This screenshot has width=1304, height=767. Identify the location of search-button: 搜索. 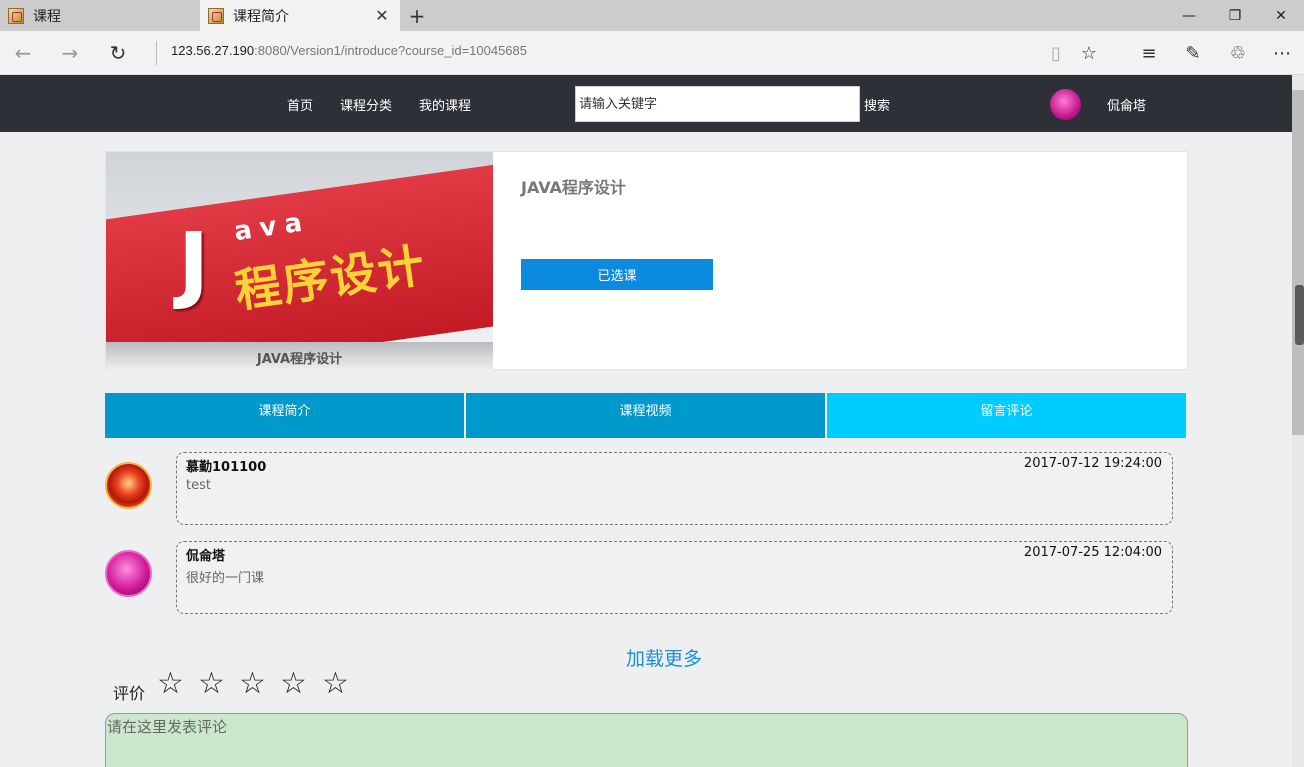
(877, 104).